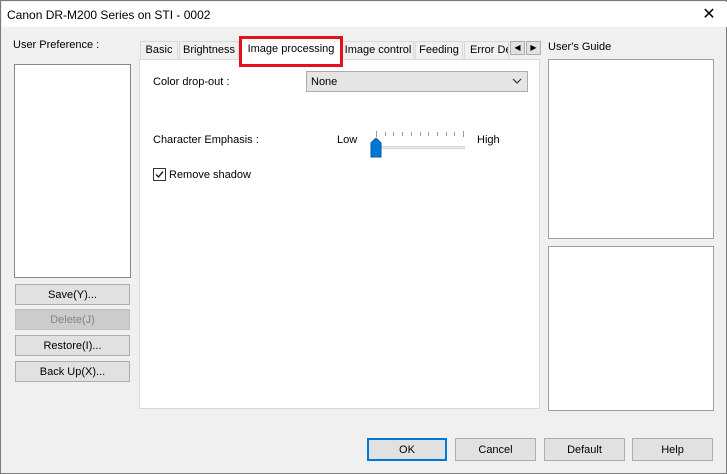 Image resolution: width=727 pixels, height=474 pixels. What do you see at coordinates (72, 319) in the screenshot?
I see `delete-button: Delete(J)` at bounding box center [72, 319].